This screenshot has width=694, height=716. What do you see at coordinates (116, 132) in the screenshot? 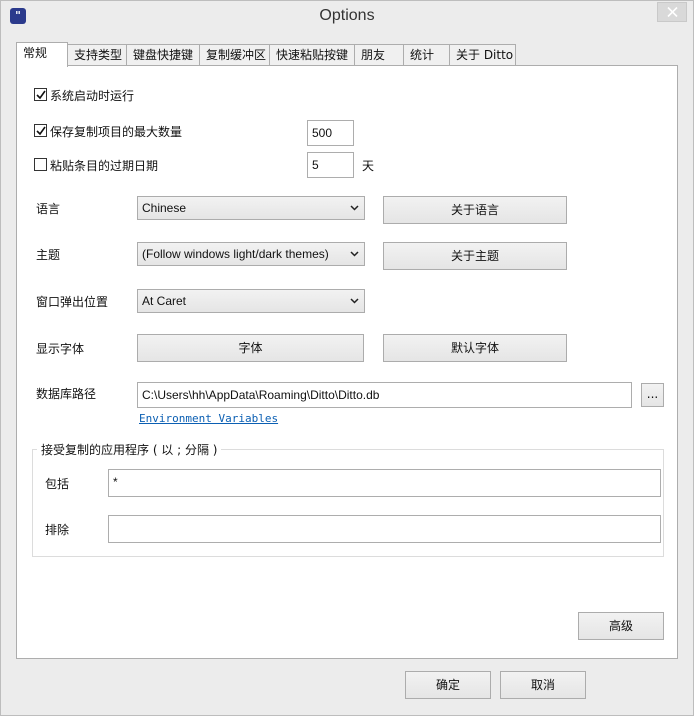
I see `max-items-label: 保存复制项目的最大数量` at bounding box center [116, 132].